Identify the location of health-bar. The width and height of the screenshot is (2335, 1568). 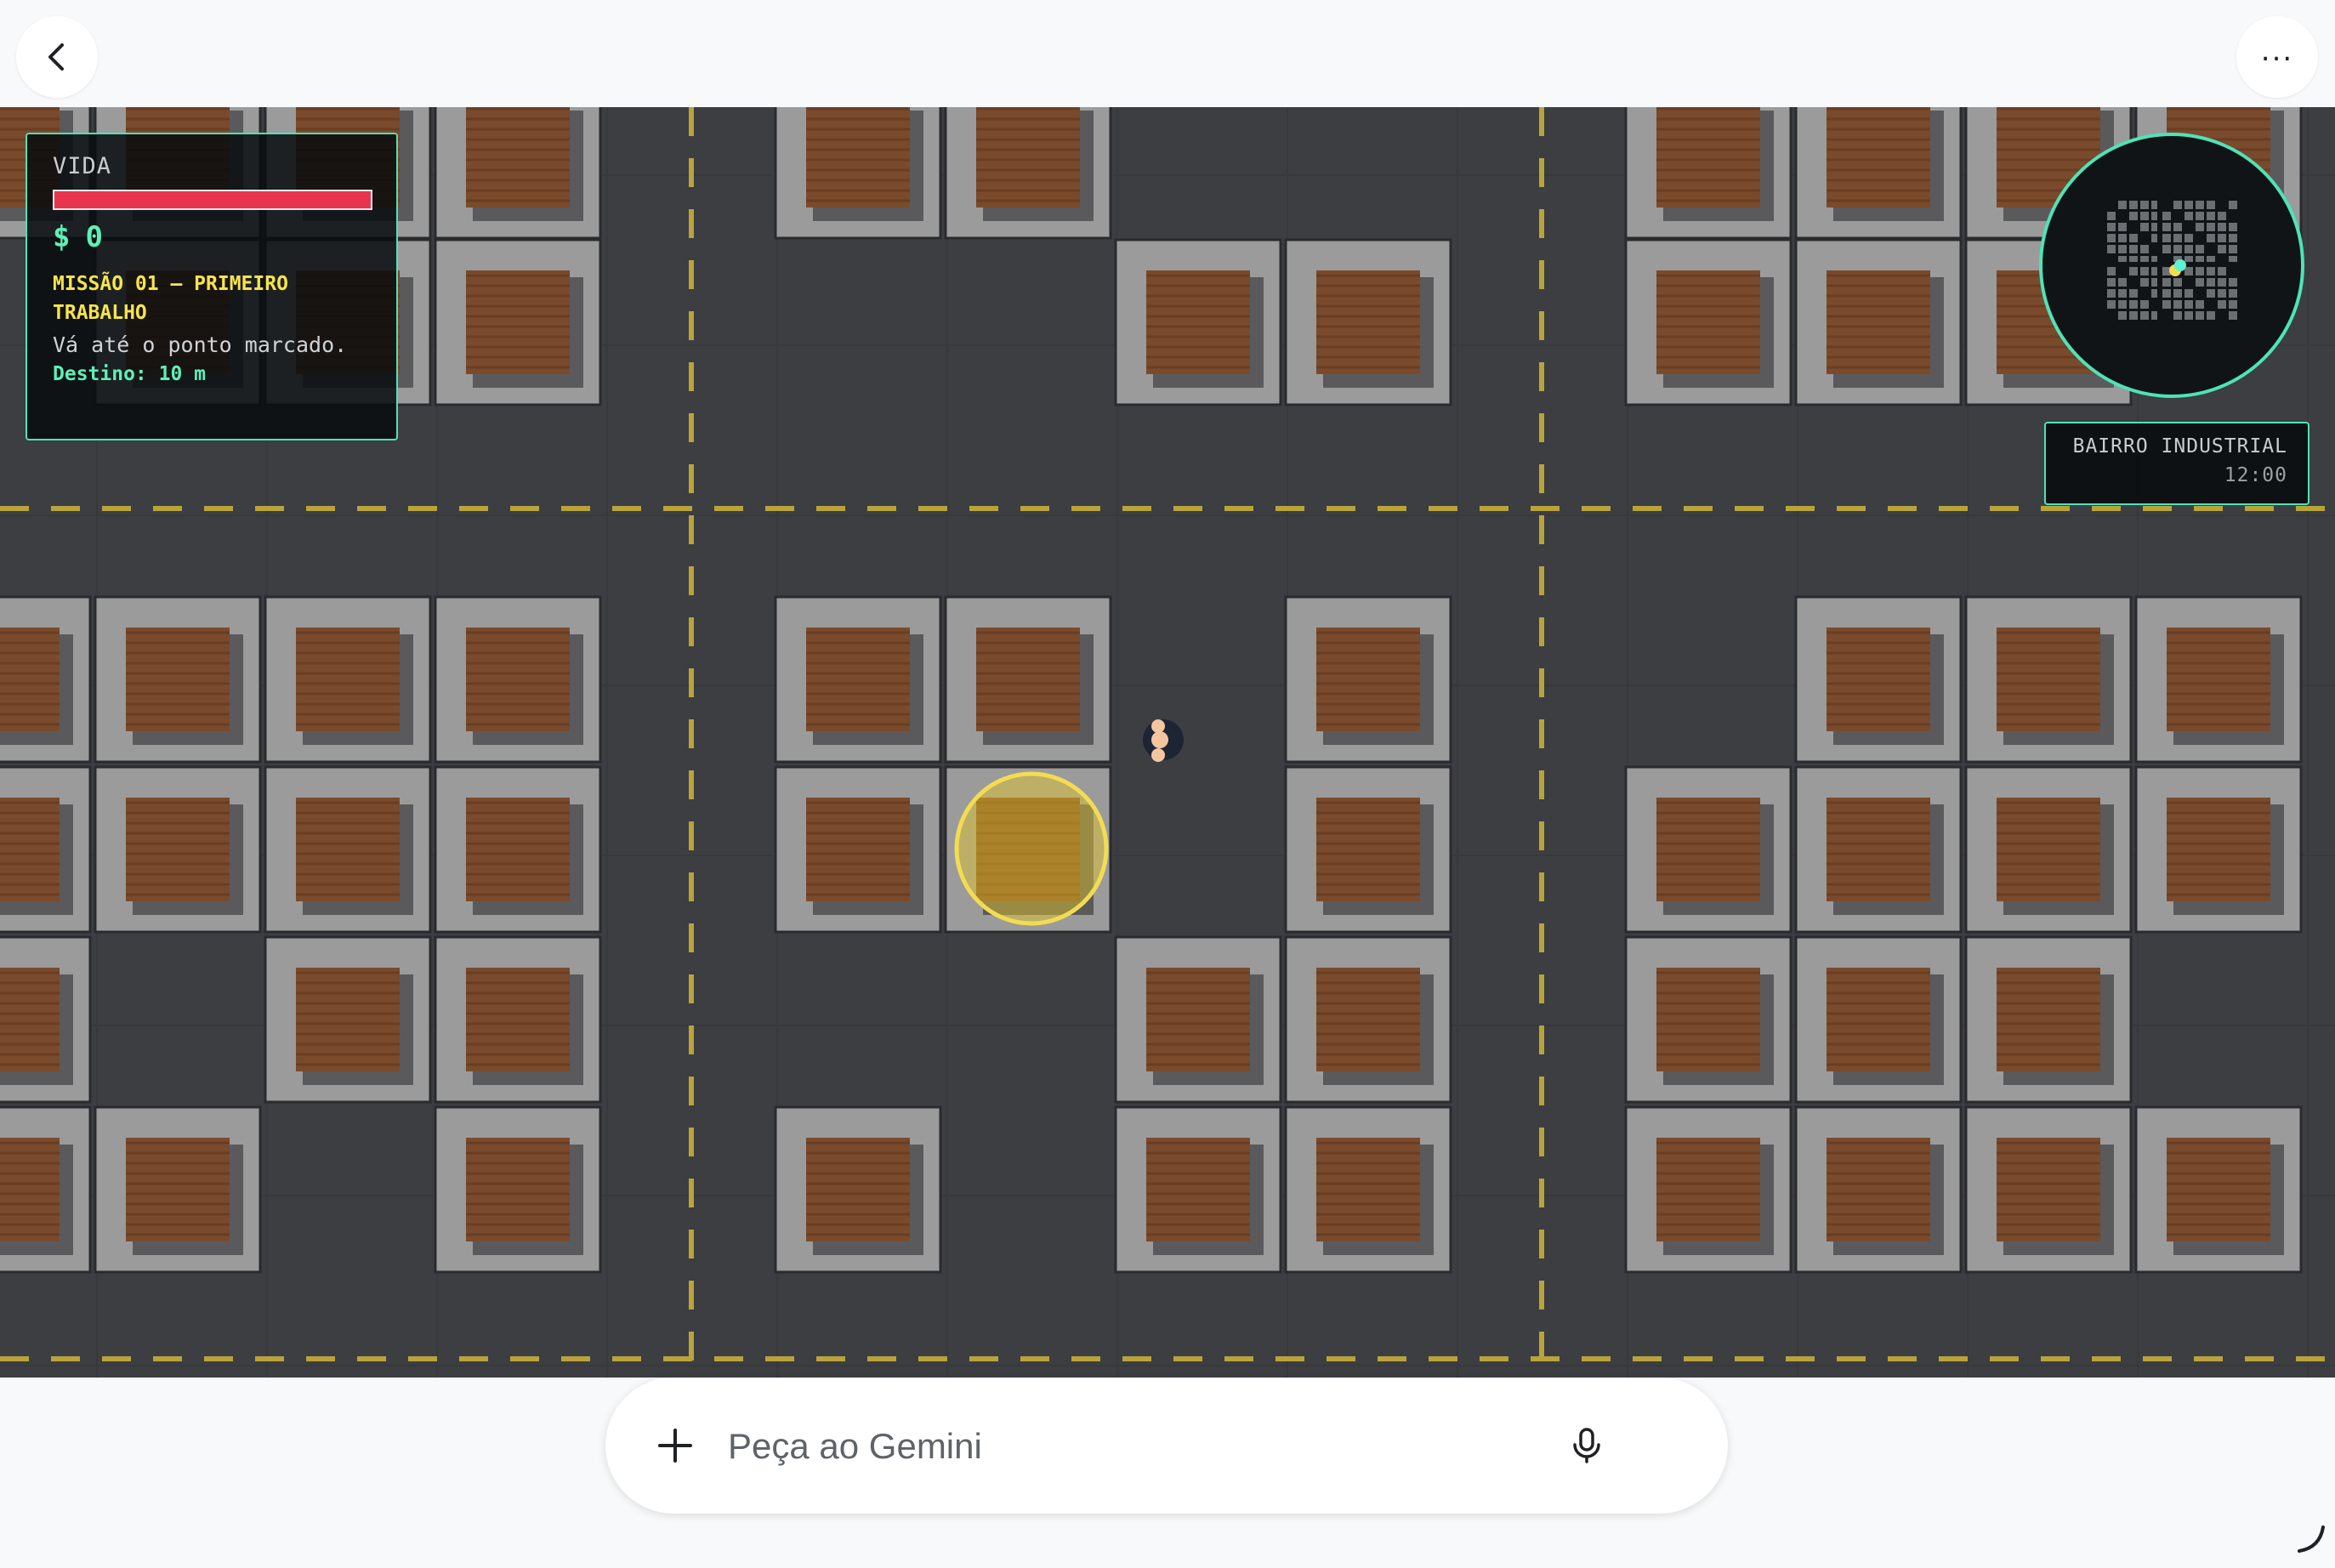
(212, 200).